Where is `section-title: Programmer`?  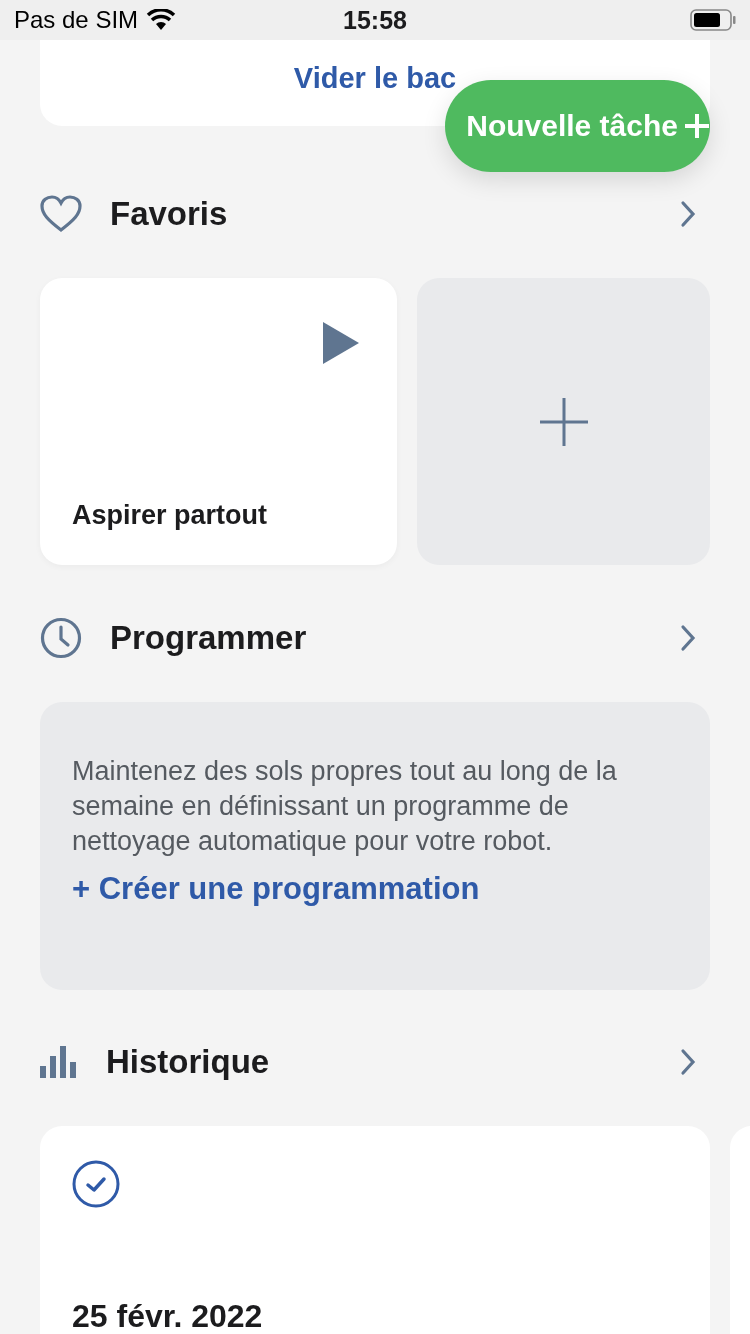
section-title: Programmer is located at coordinates (208, 638).